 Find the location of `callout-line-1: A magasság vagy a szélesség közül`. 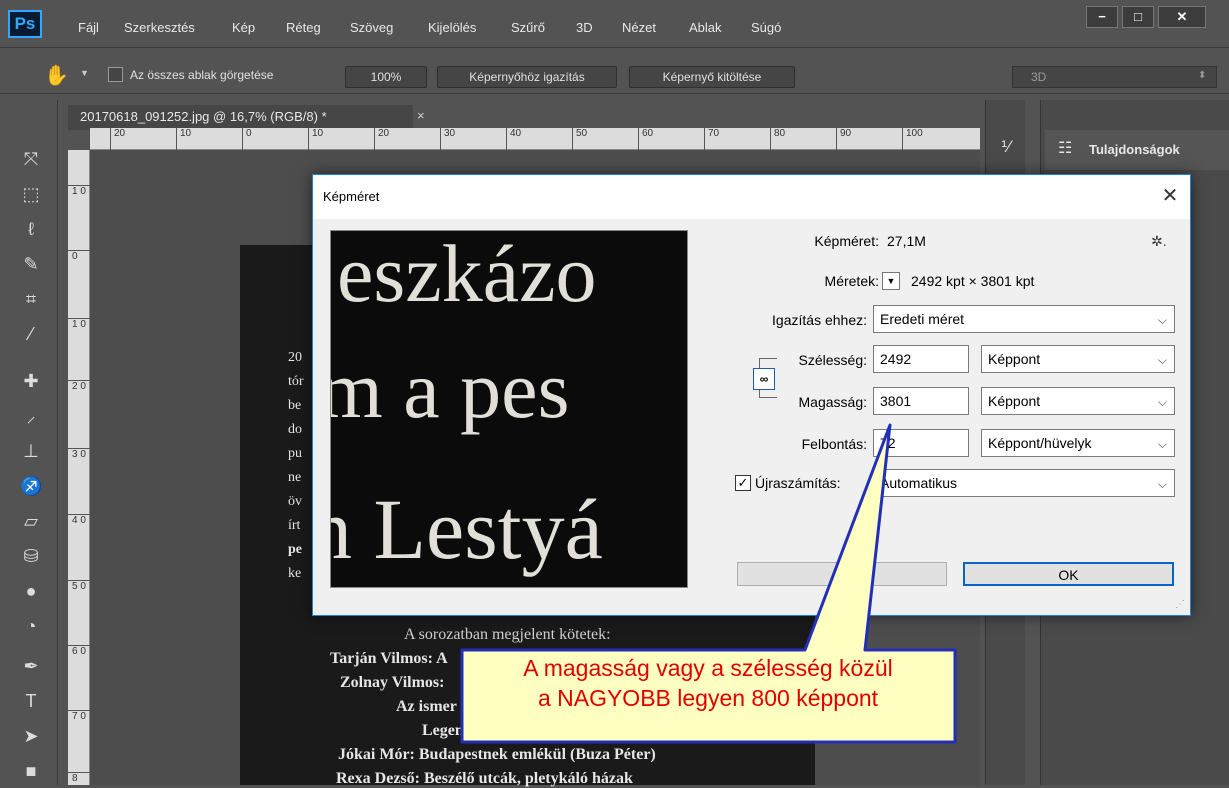

callout-line-1: A magasság vagy a szélesség közül is located at coordinates (708, 668).